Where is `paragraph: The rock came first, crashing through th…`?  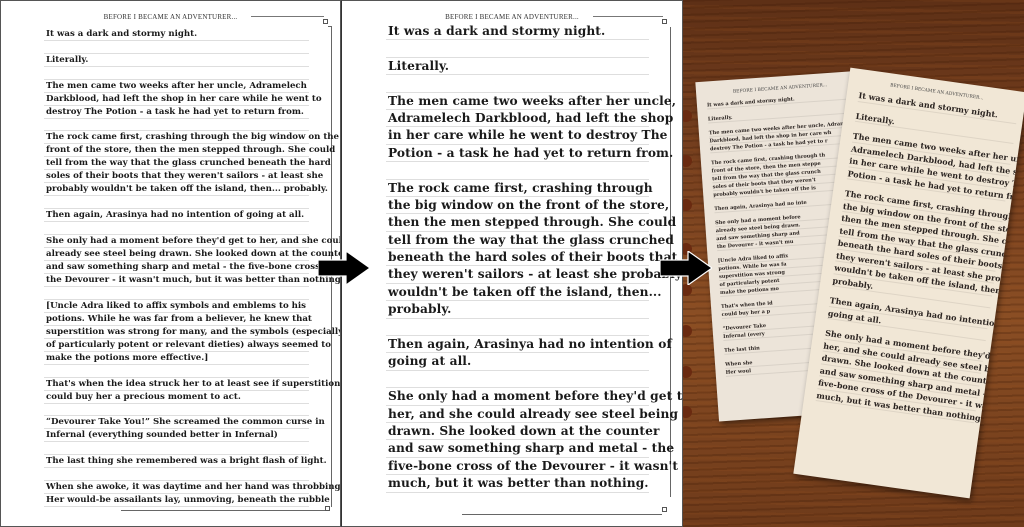
paragraph: The rock came first, crashing through th… is located at coordinates (192, 164).